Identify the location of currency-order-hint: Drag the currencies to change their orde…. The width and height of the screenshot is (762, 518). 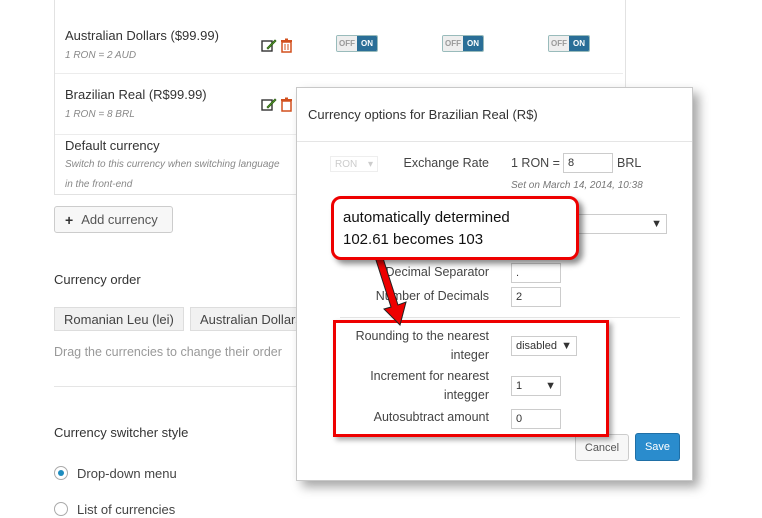
(168, 352).